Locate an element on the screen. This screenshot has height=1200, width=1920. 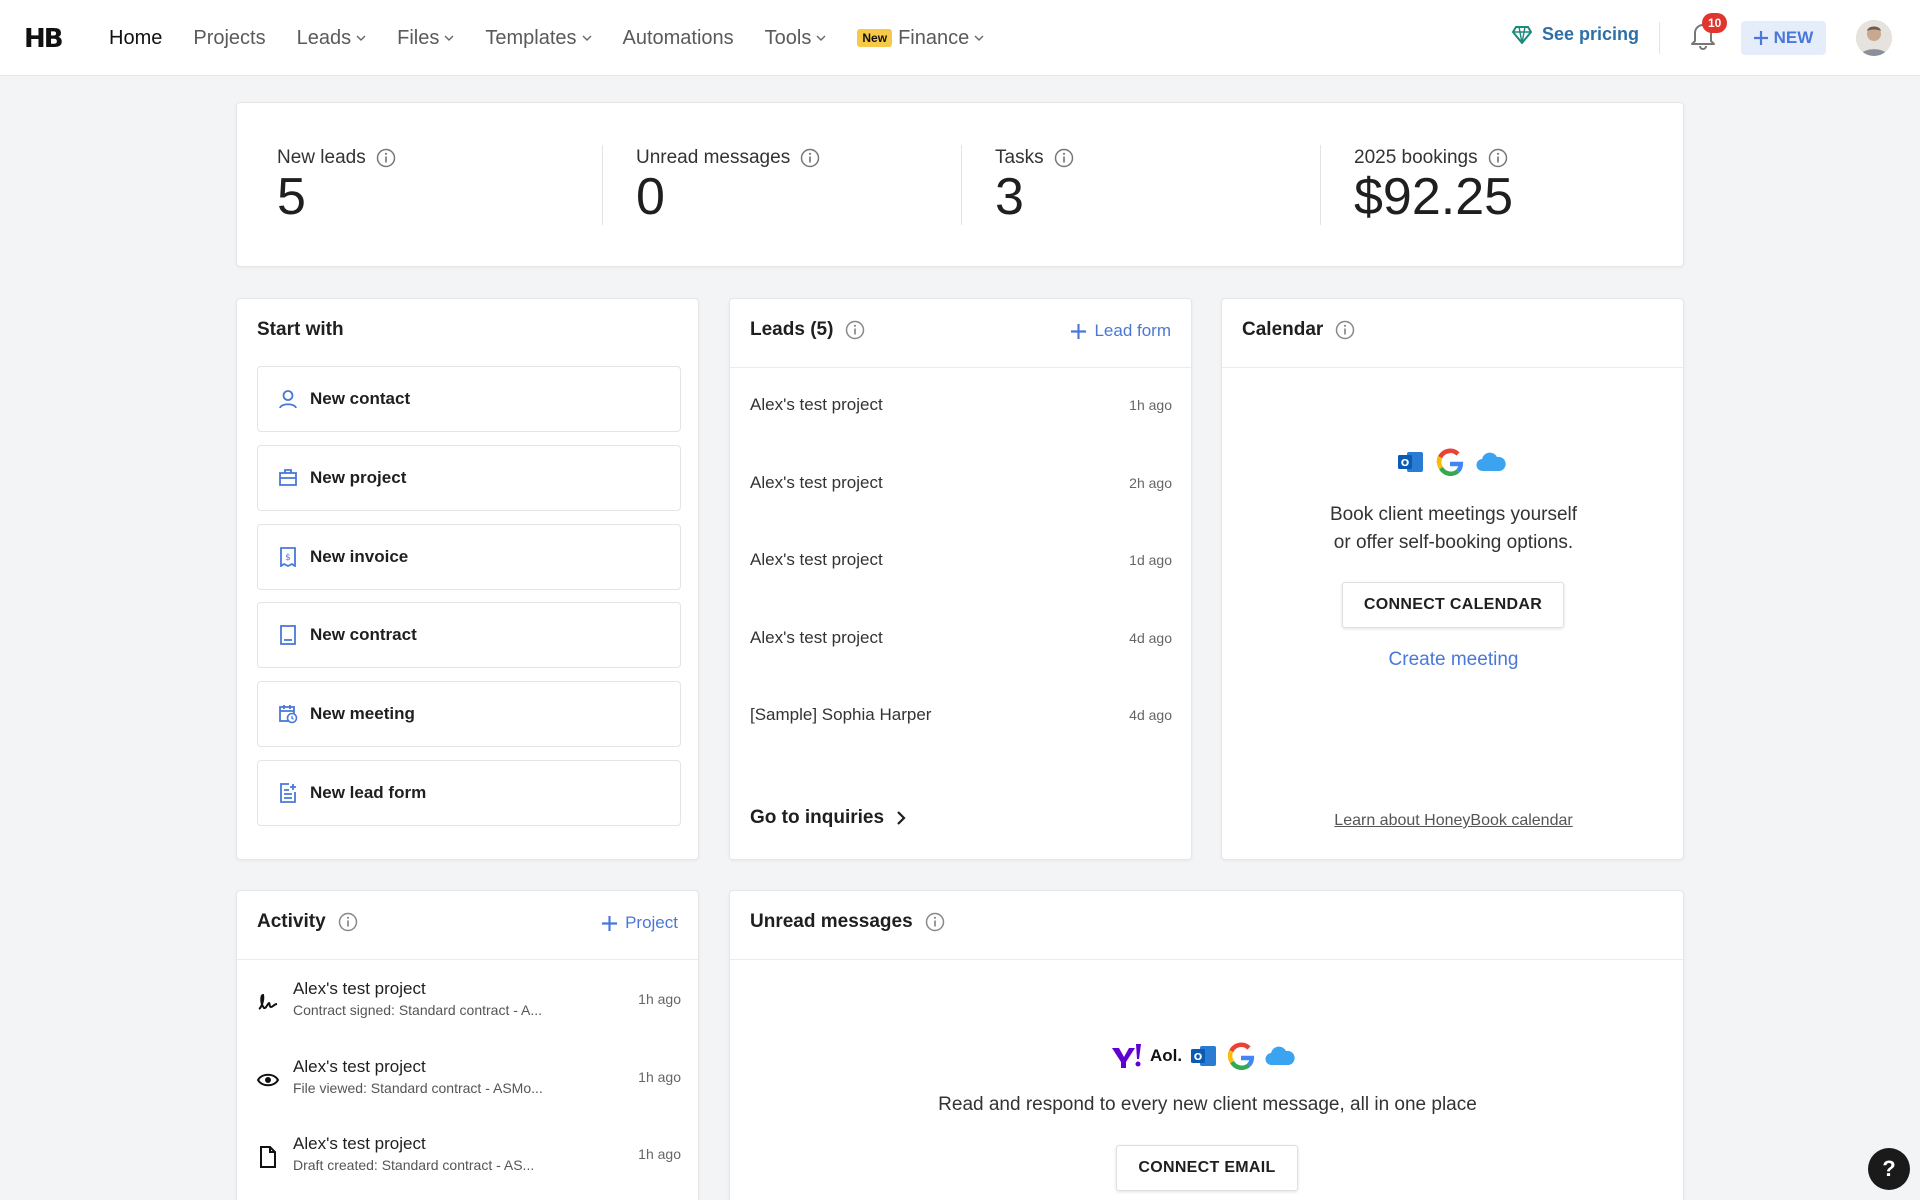
calendar-description-line: Book client meetings yourself is located at coordinates (1453, 514).